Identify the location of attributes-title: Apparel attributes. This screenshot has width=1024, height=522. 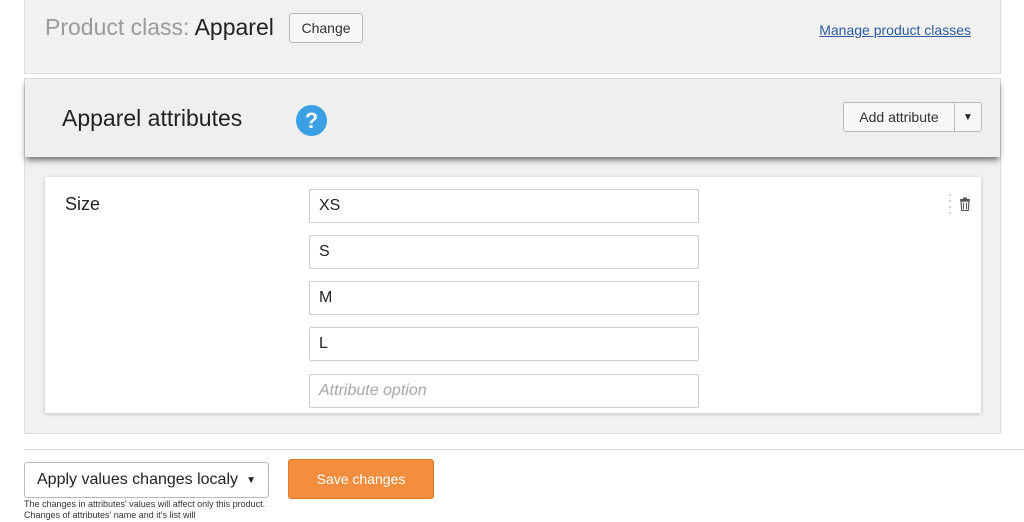
(152, 118).